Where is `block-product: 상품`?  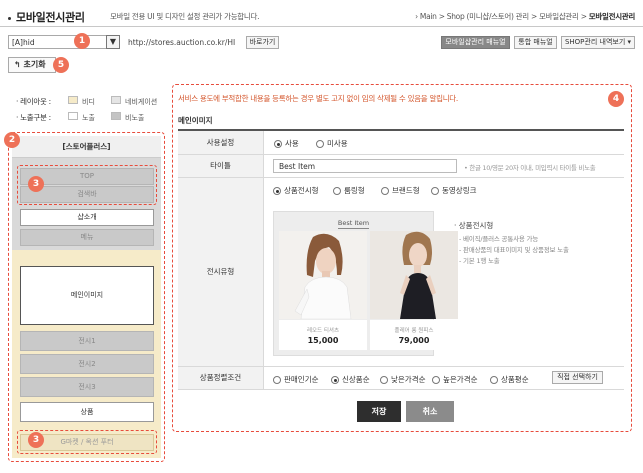 block-product: 상품 is located at coordinates (87, 412).